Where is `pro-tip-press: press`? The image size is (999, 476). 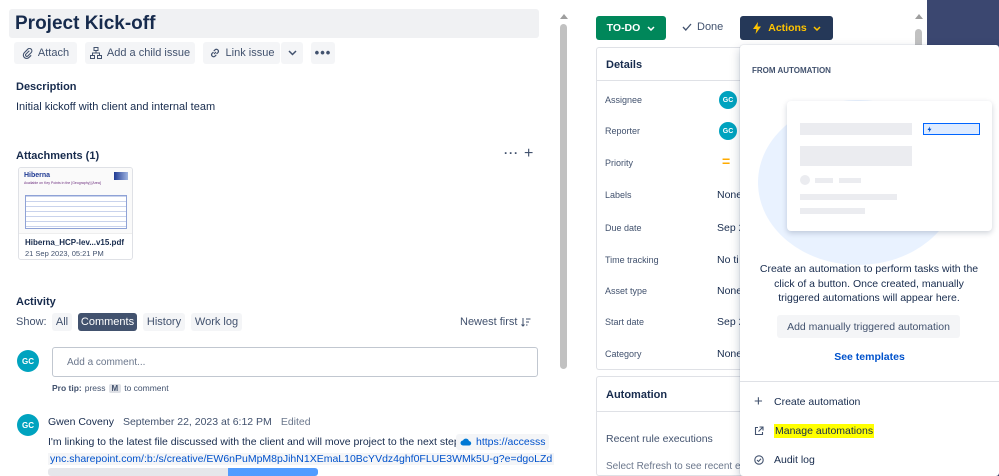 pro-tip-press: press is located at coordinates (95, 388).